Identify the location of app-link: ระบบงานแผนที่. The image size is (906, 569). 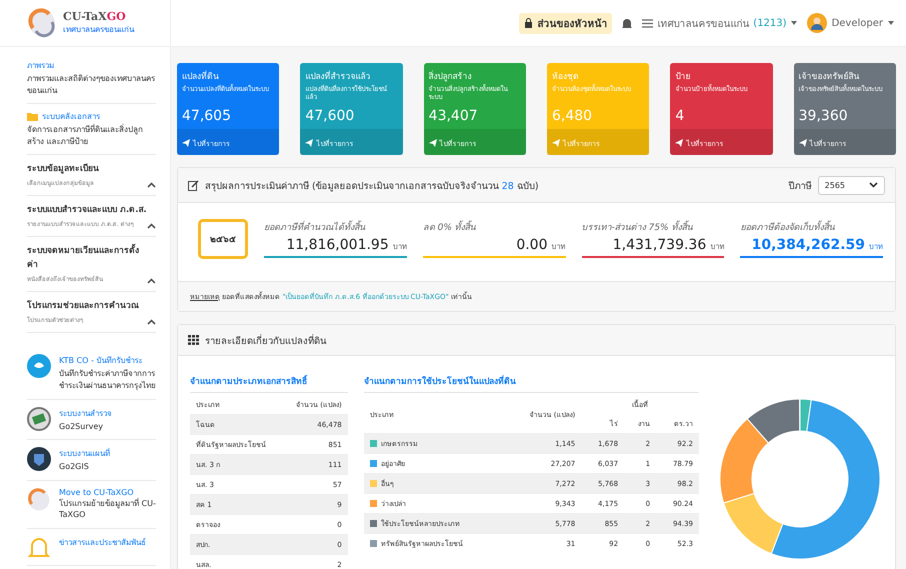
(84, 453).